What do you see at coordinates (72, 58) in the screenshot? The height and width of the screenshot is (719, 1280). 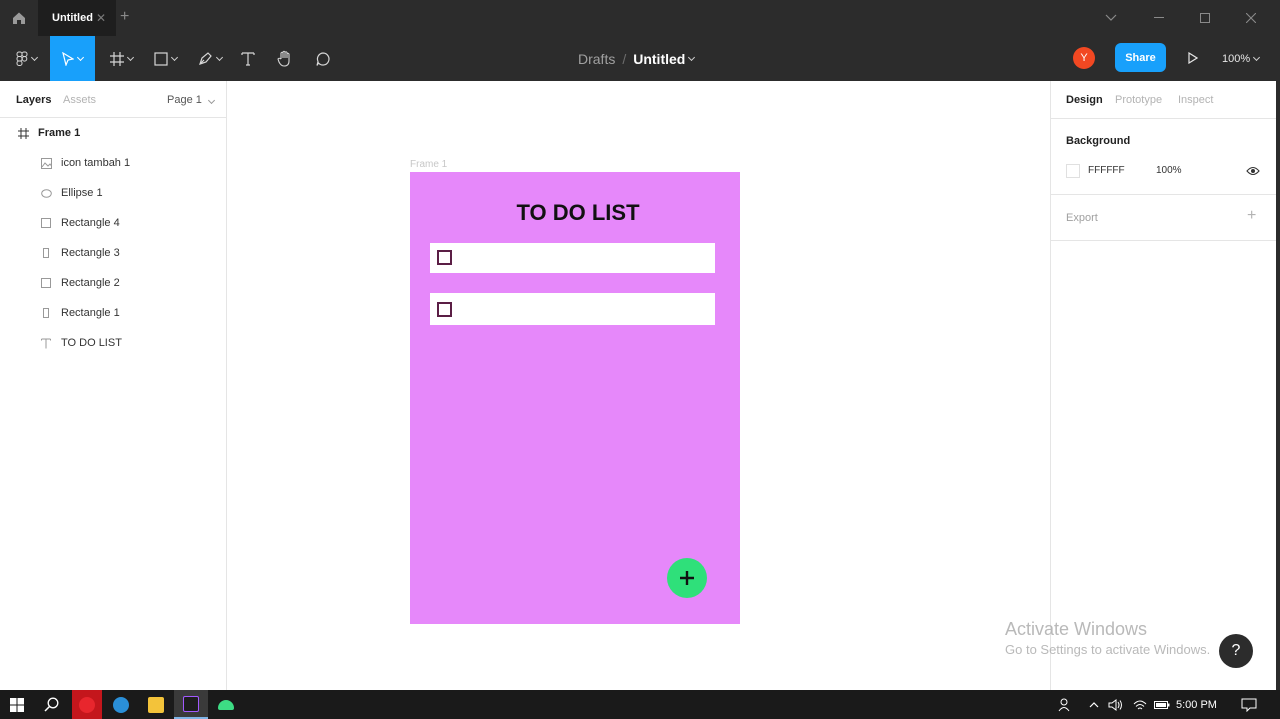 I see `move-tool-button` at bounding box center [72, 58].